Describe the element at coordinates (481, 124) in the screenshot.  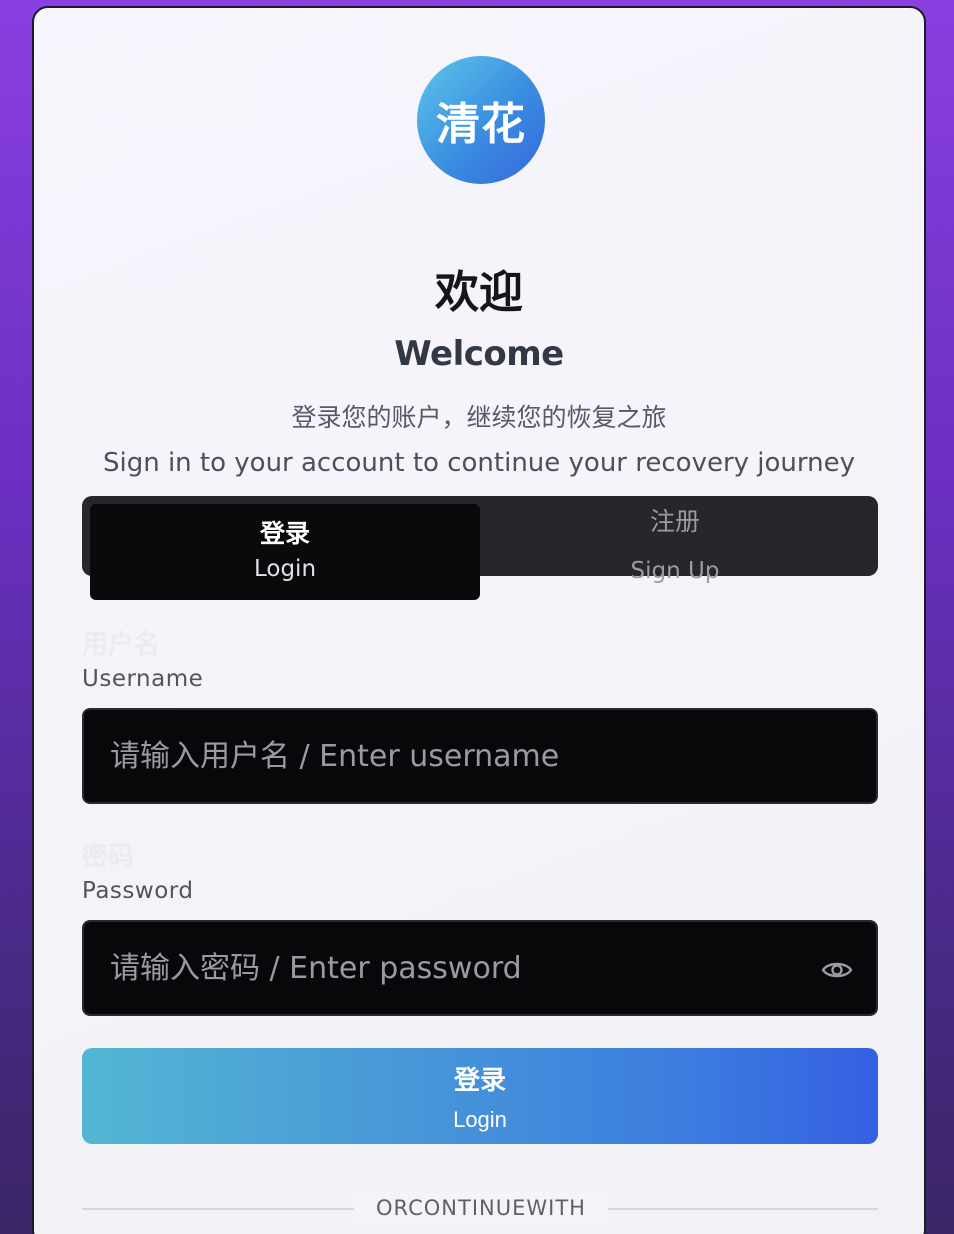
I see `app-logo-text: 清花` at that location.